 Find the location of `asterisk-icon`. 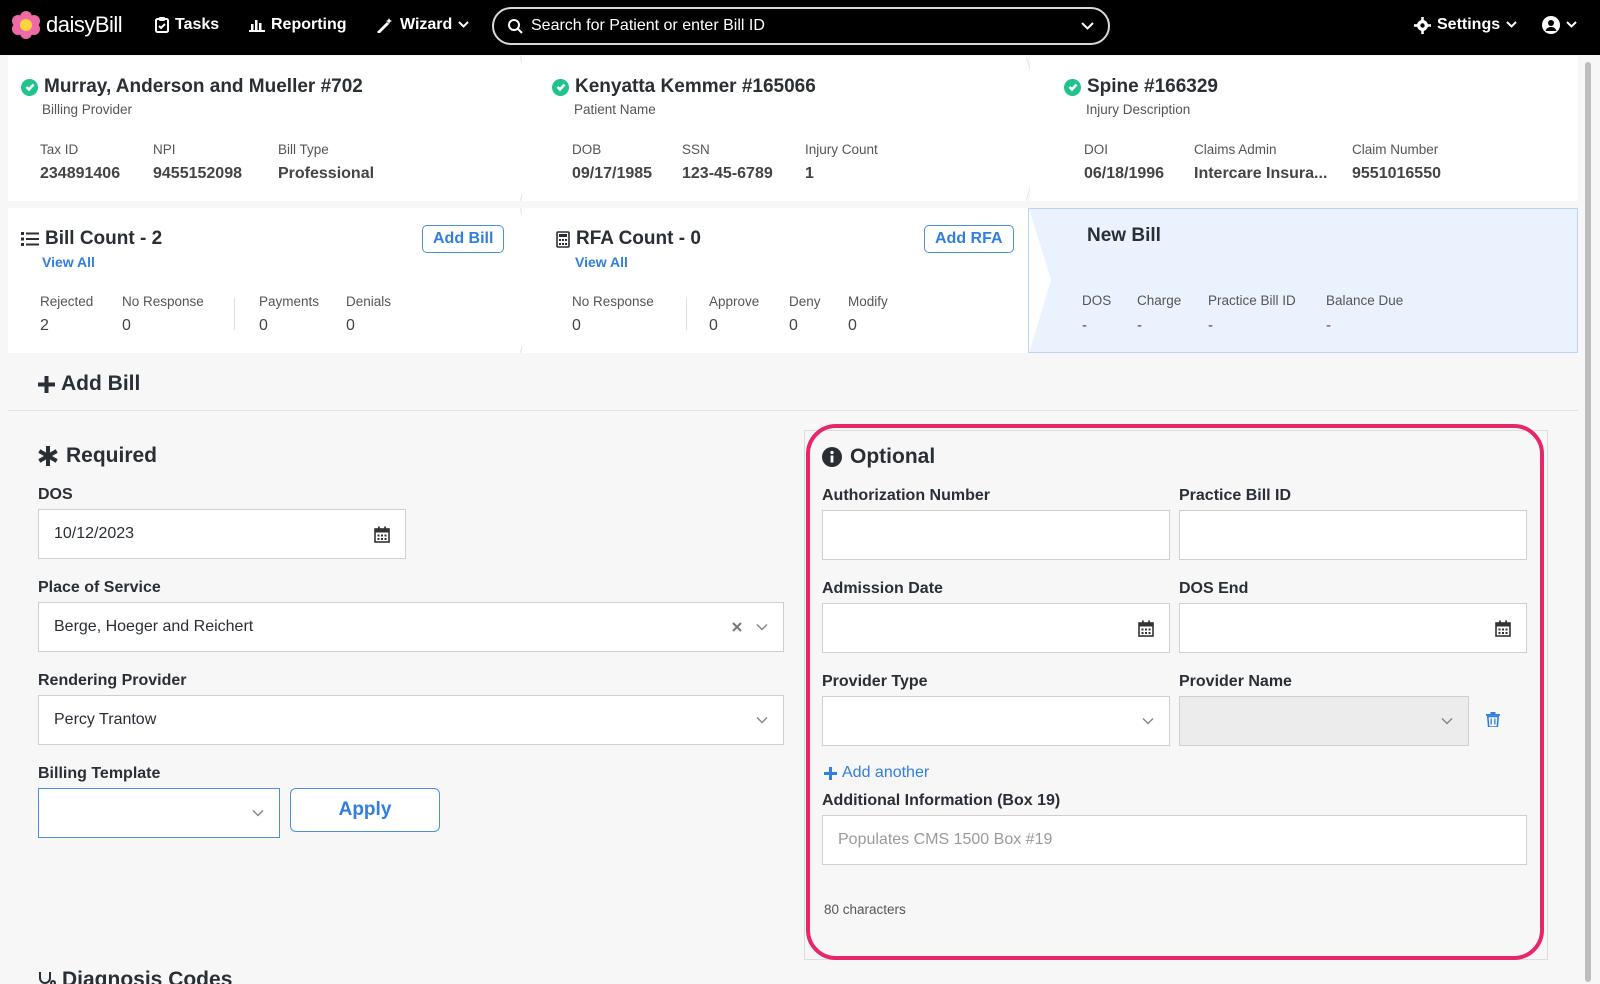

asterisk-icon is located at coordinates (48, 456).